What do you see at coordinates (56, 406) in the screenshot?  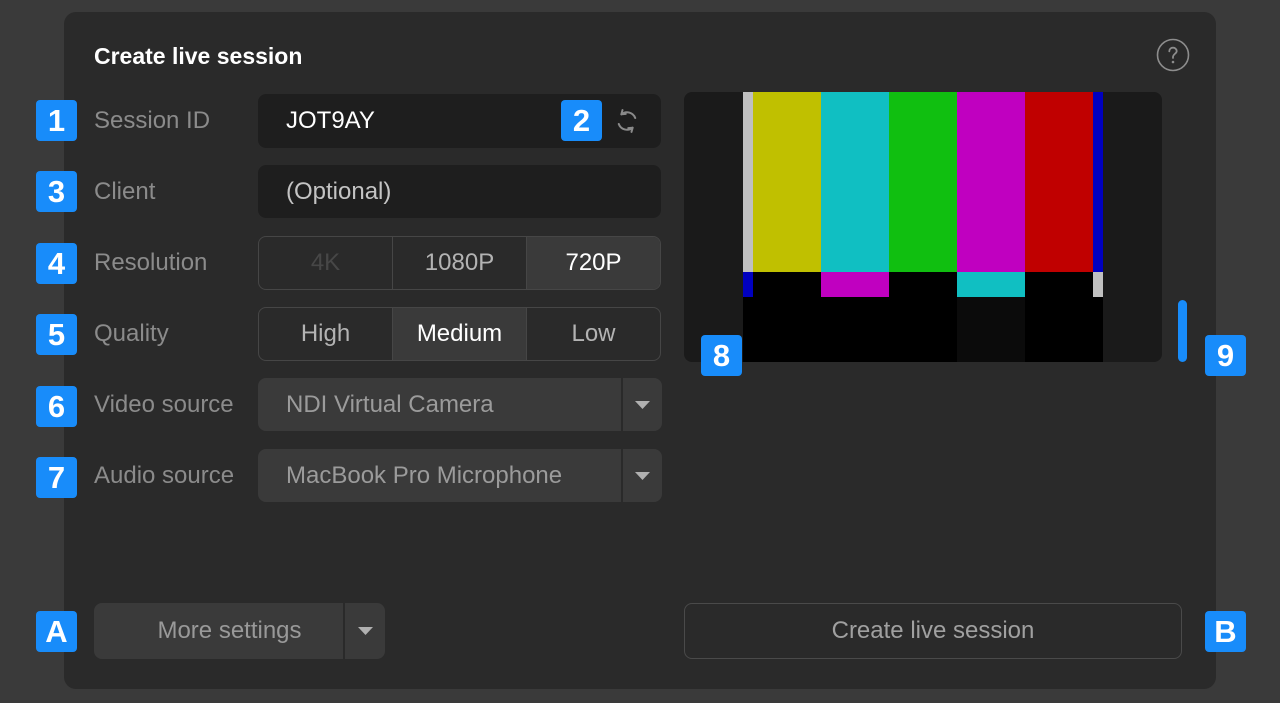 I see `annotation-badge-6: 6` at bounding box center [56, 406].